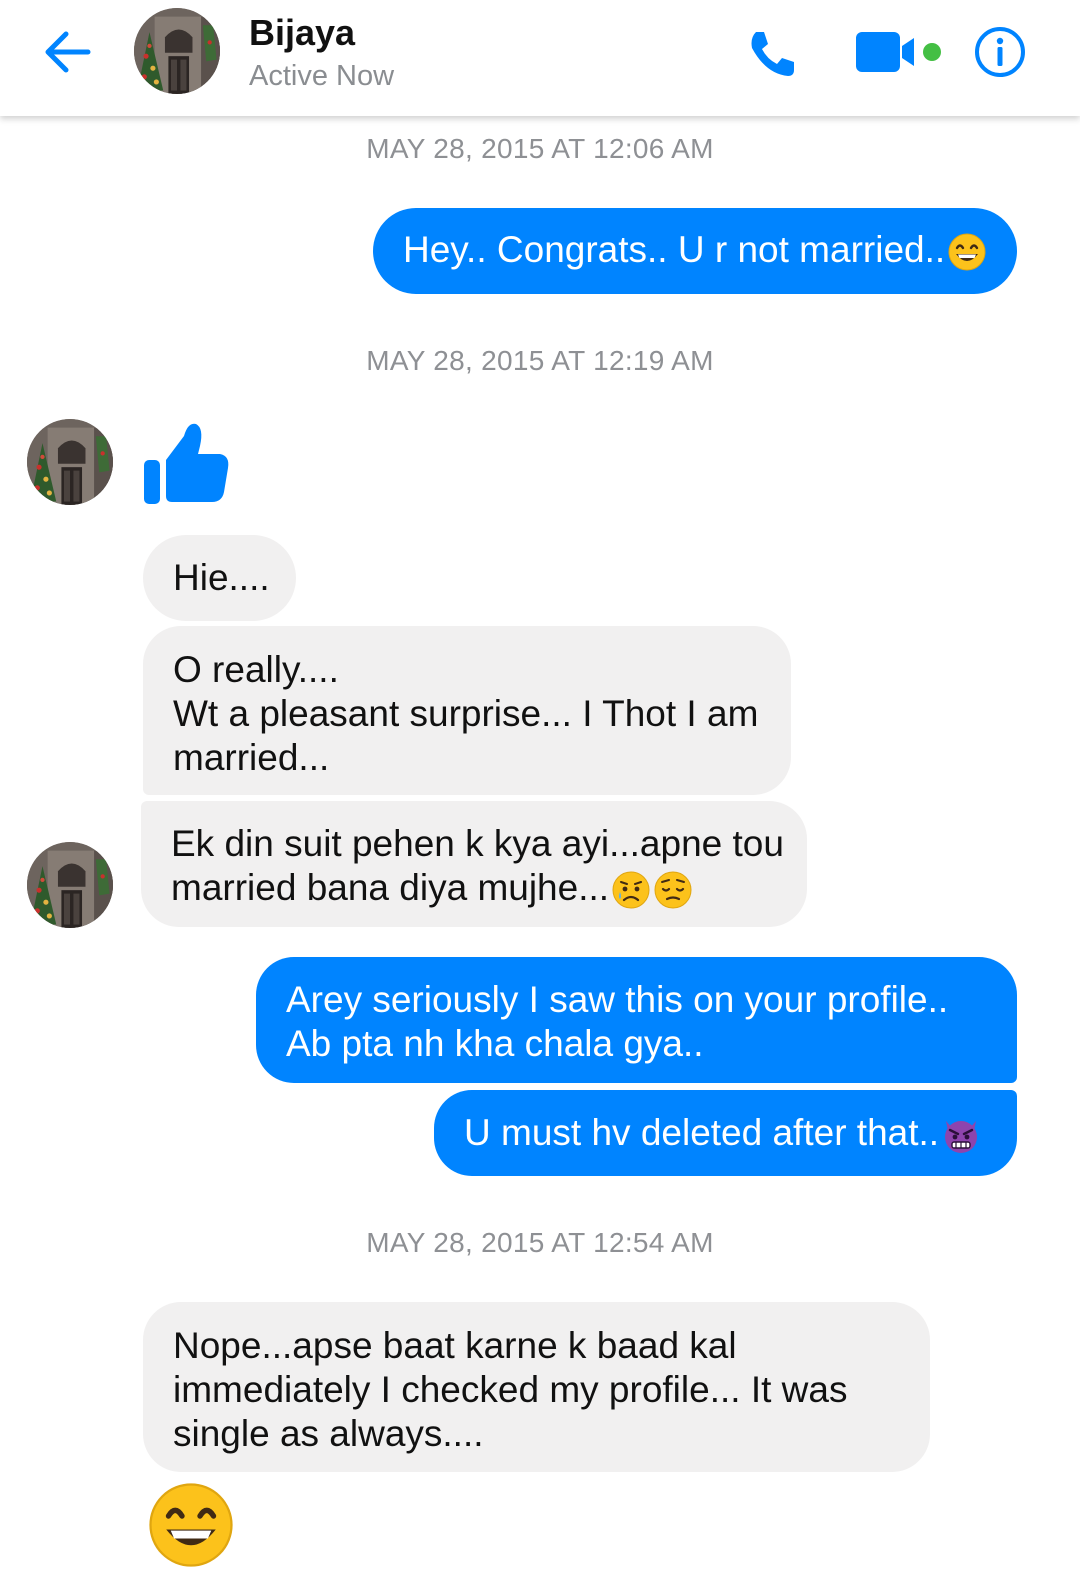  I want to click on voice-call-button, so click(772, 54).